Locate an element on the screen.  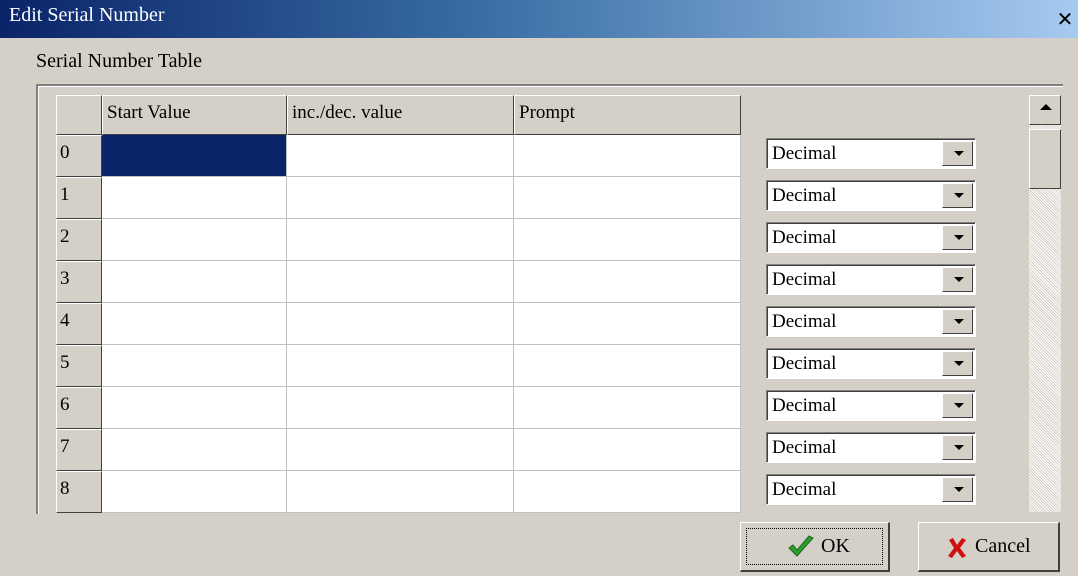
row-header: 4 is located at coordinates (79, 324).